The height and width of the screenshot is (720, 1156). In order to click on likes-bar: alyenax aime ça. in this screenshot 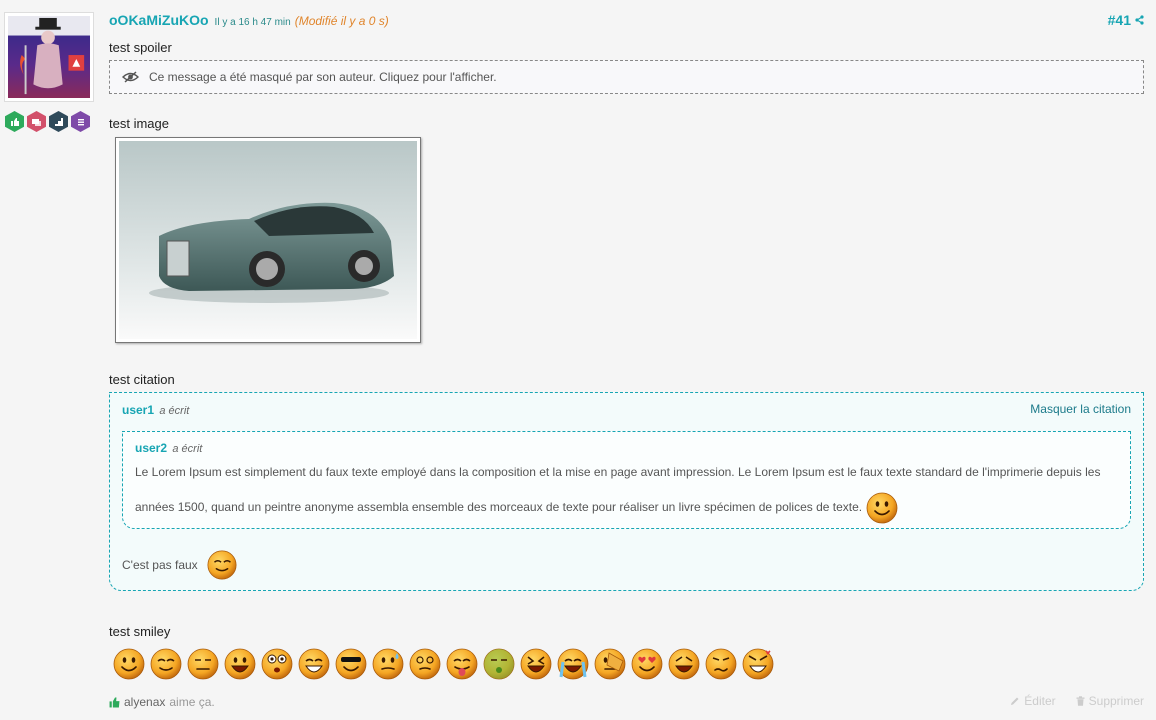, I will do `click(162, 702)`.